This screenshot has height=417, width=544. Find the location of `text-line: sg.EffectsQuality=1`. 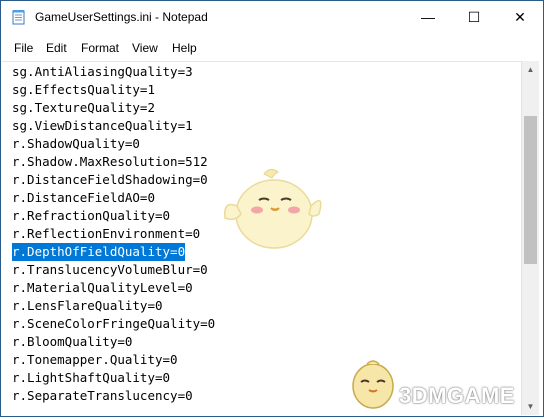

text-line: sg.EffectsQuality=1 is located at coordinates (83, 89).